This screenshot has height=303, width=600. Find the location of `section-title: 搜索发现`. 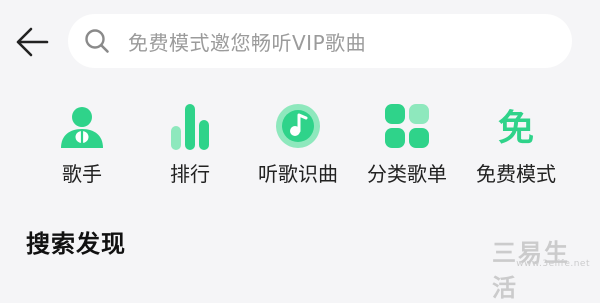

section-title: 搜索发现 is located at coordinates (76, 244).